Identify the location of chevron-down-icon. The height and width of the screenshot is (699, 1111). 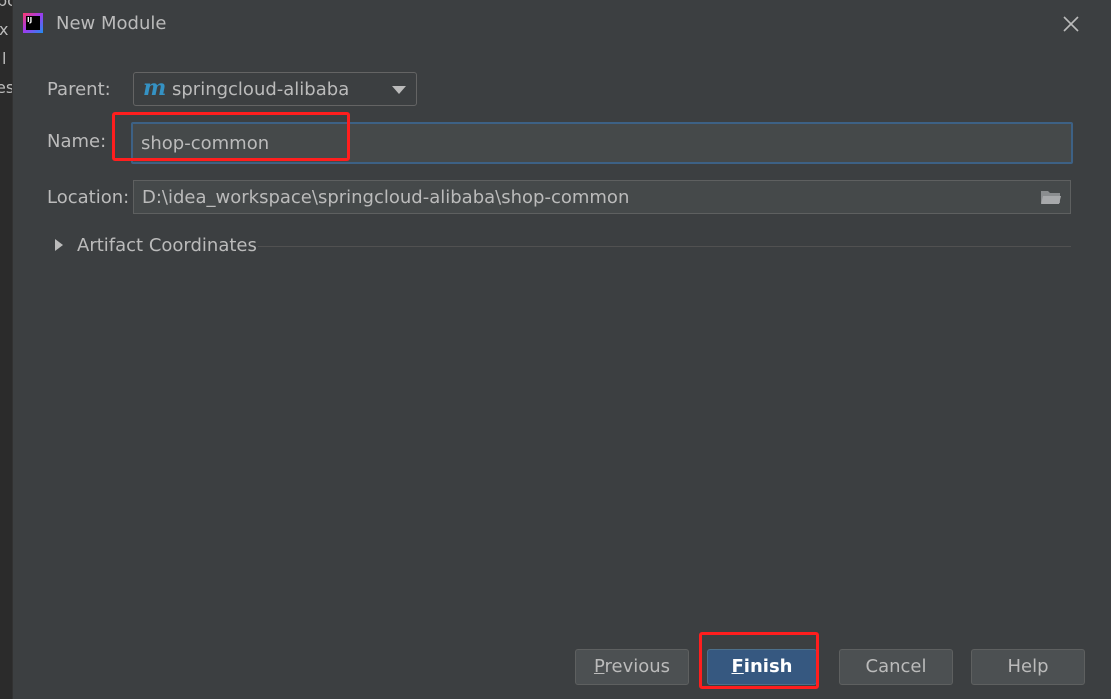
(399, 90).